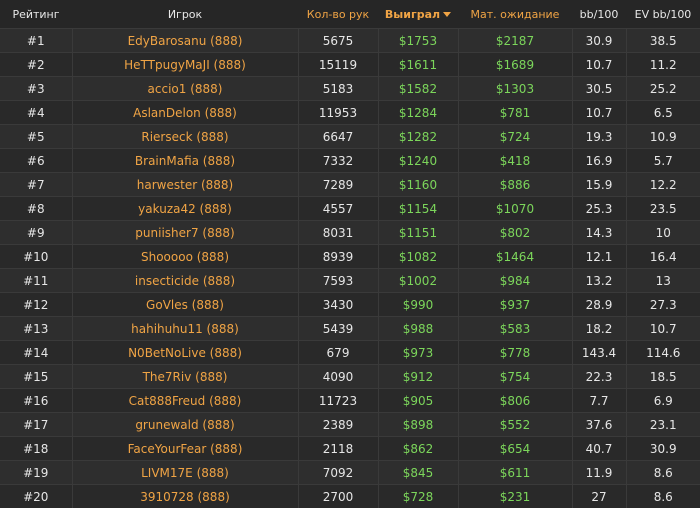 Image resolution: width=700 pixels, height=508 pixels. I want to click on rank-cell: #6, so click(36, 161).